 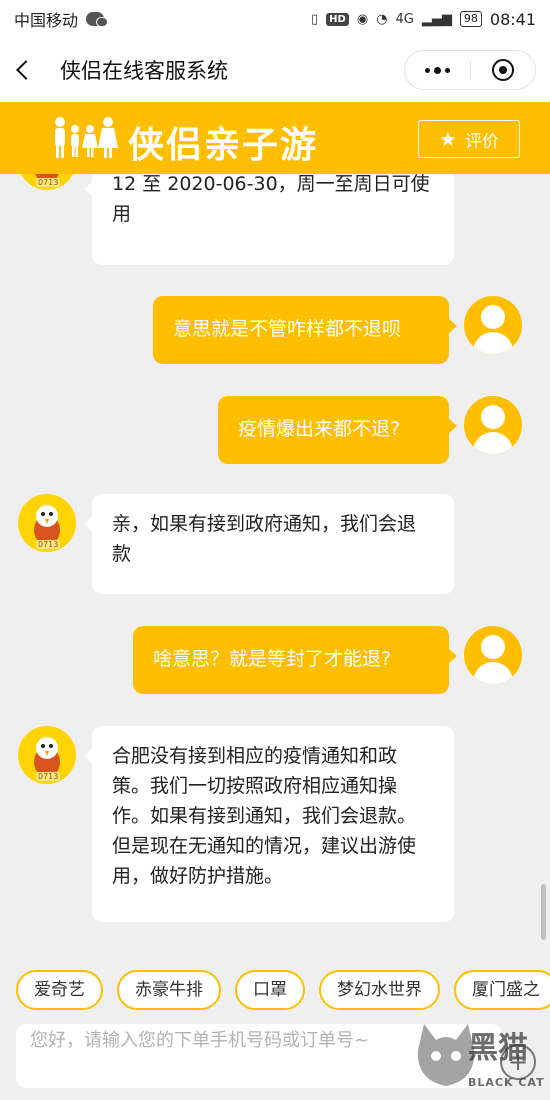 What do you see at coordinates (506, 1082) in the screenshot?
I see `watermark-subtext: BLACK CAT` at bounding box center [506, 1082].